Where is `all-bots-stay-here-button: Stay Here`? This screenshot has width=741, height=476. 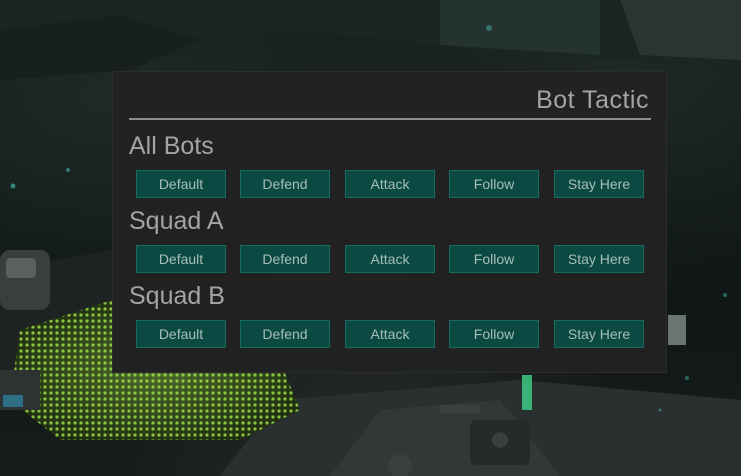
all-bots-stay-here-button: Stay Here is located at coordinates (599, 184).